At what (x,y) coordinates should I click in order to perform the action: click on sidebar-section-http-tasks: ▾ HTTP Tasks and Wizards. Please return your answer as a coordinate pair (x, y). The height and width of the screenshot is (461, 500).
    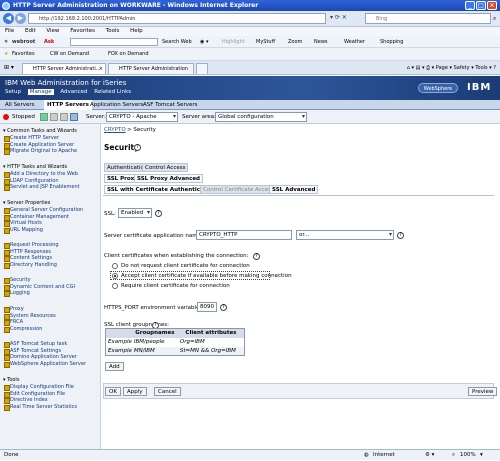
    Looking at the image, I should click on (35, 167).